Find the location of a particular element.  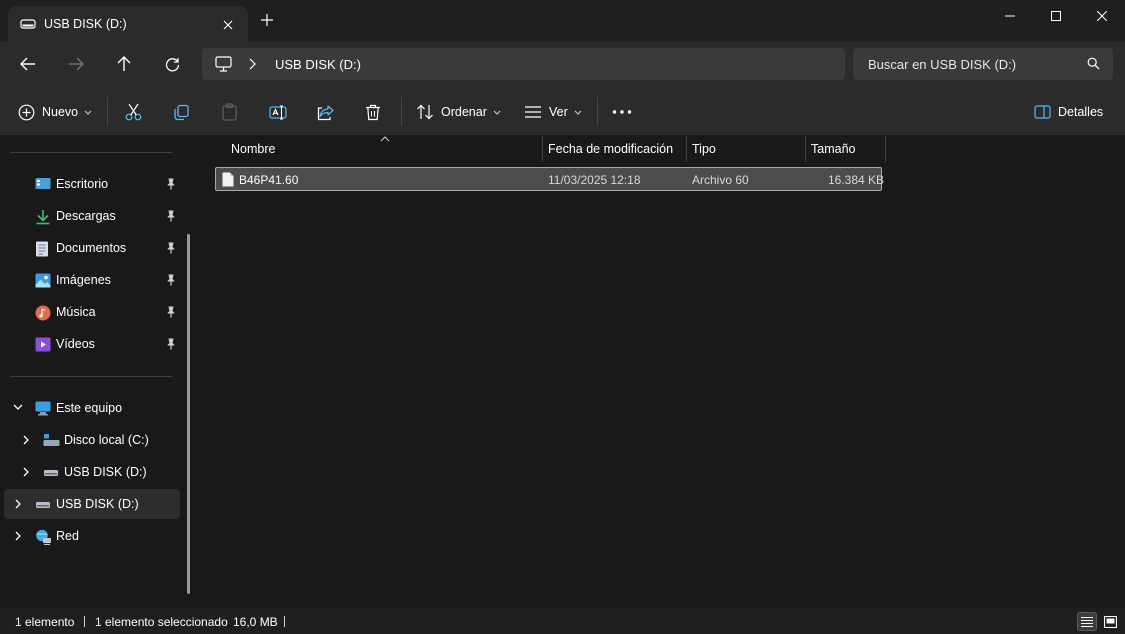

new-button: Nuevo is located at coordinates (55, 112).